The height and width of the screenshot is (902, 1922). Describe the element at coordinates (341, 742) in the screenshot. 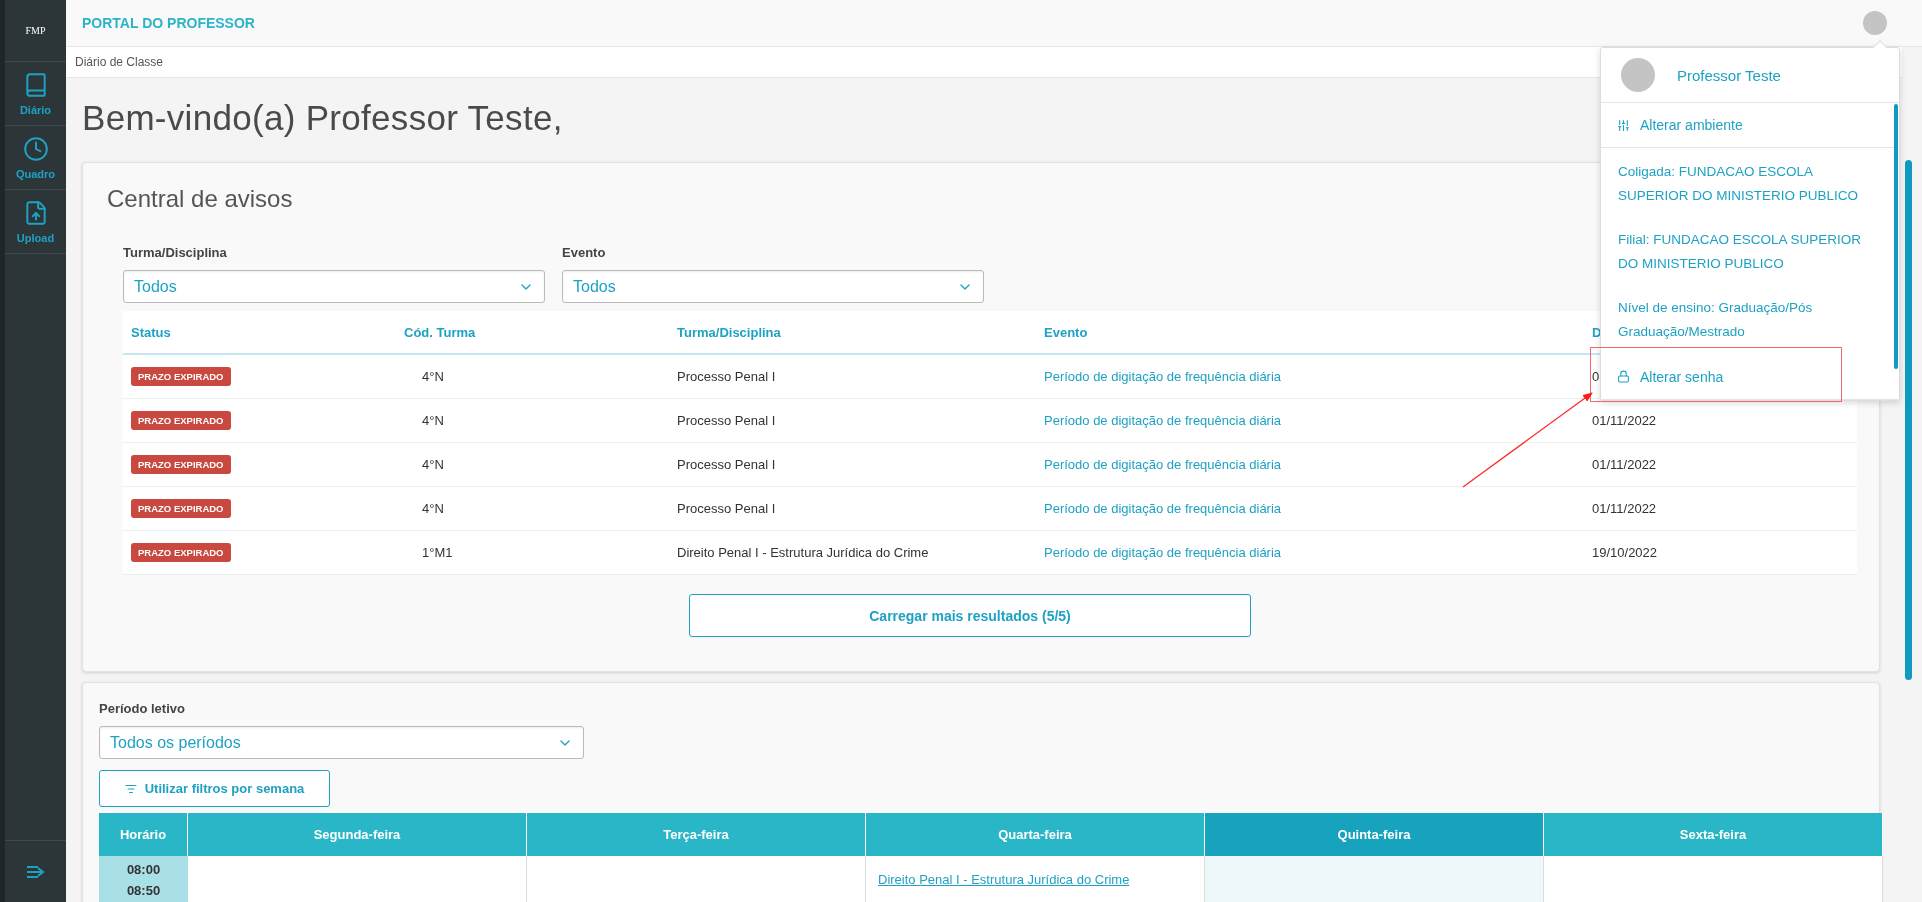

I see `period-select: Todos os períodos` at that location.